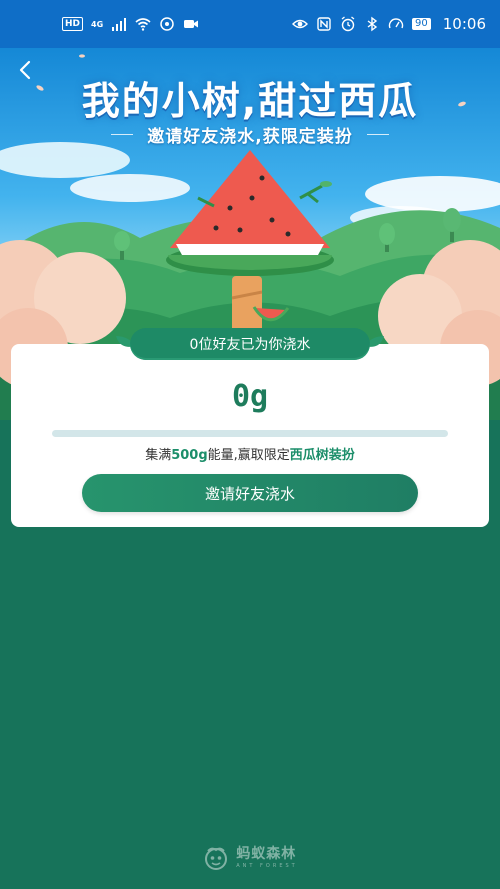 The height and width of the screenshot is (889, 500). What do you see at coordinates (189, 455) in the screenshot?
I see `goal-amount: 500g` at bounding box center [189, 455].